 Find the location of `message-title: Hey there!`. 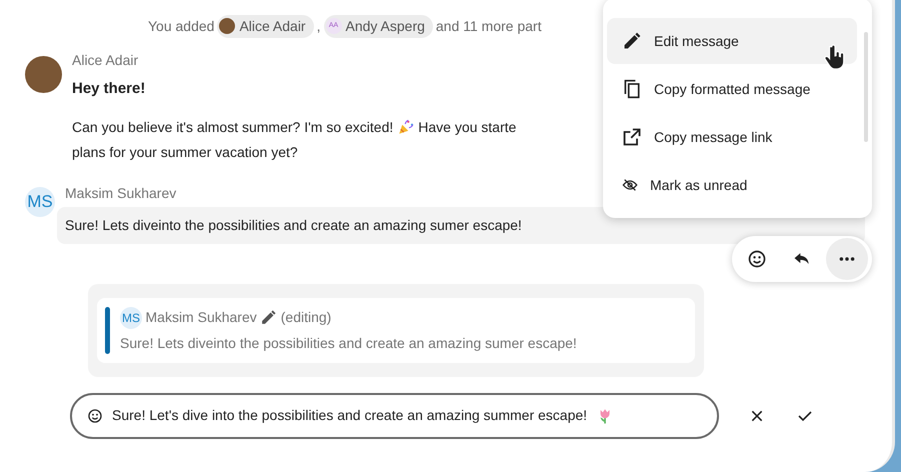

message-title: Hey there! is located at coordinates (109, 89).